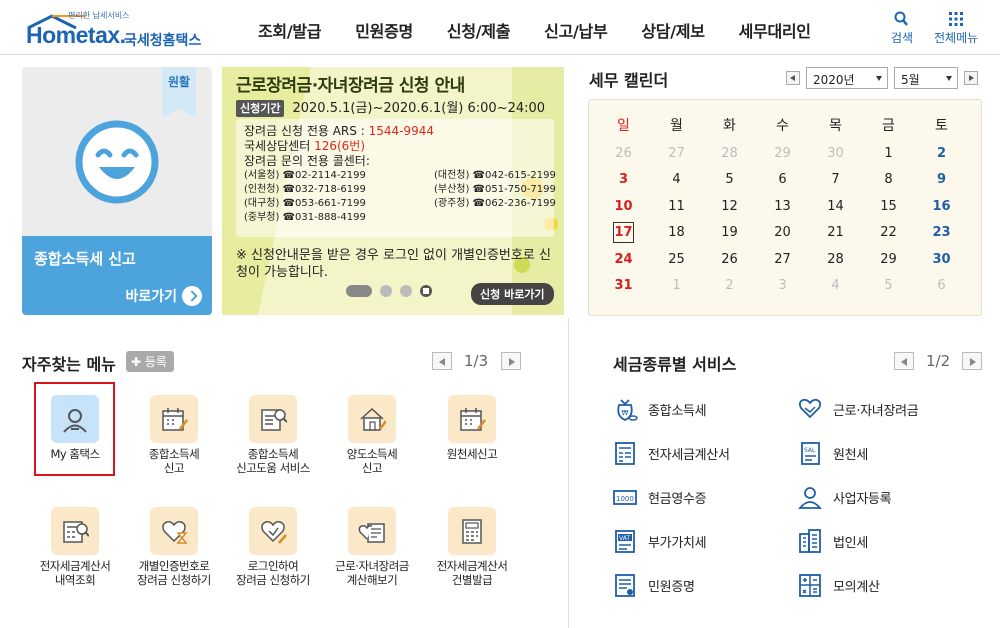  Describe the element at coordinates (888, 206) in the screenshot. I see `calendar-day: 15` at that location.